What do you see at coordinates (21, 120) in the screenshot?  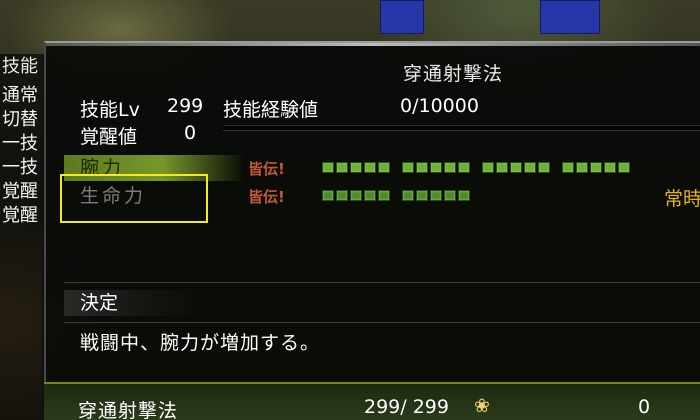 I see `left-menu-item: 切替` at bounding box center [21, 120].